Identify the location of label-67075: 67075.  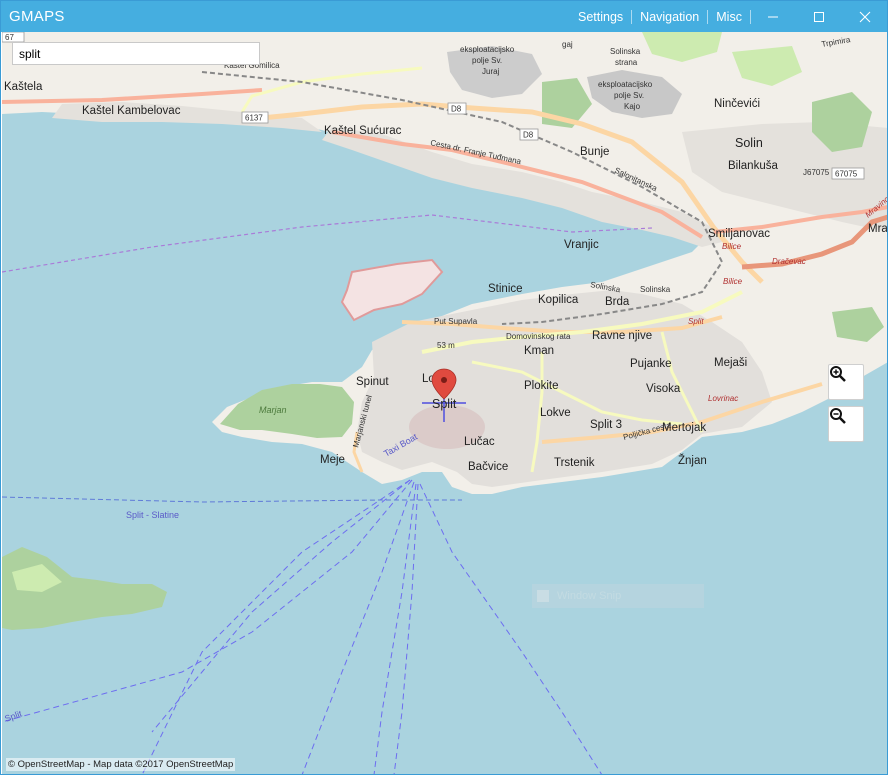
(846, 174).